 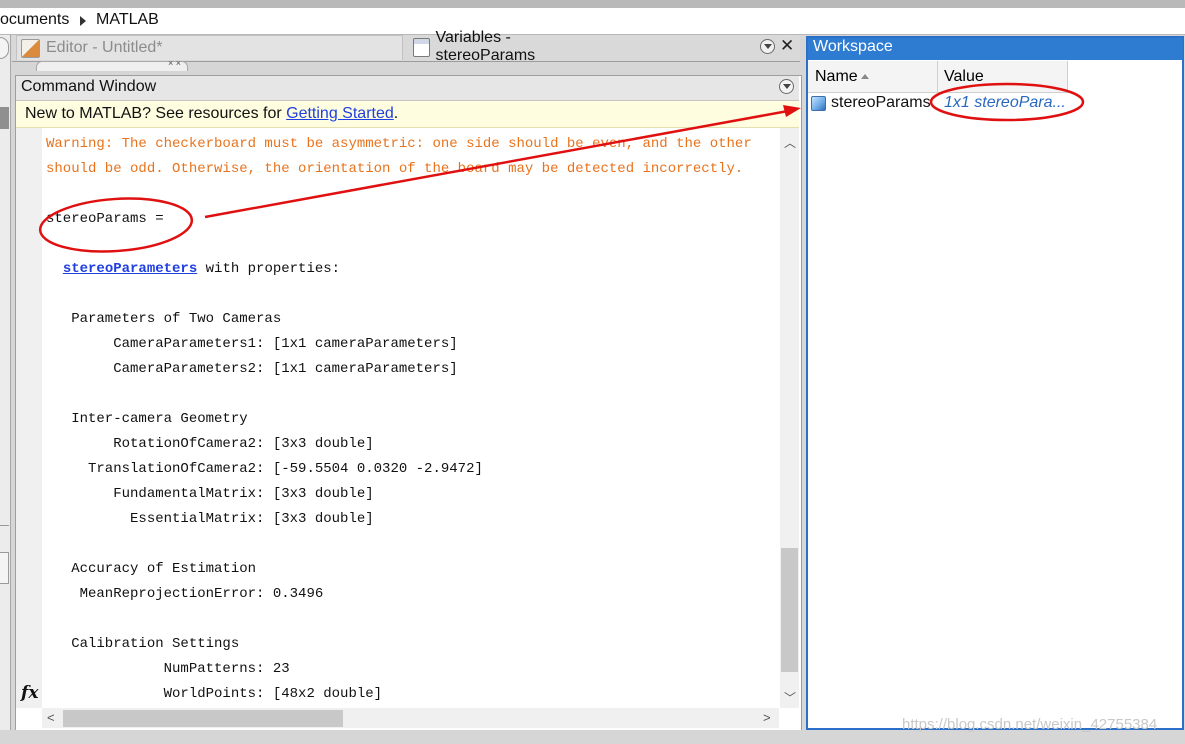 What do you see at coordinates (143, 644) in the screenshot?
I see `section-calibration: Calibration Settings` at bounding box center [143, 644].